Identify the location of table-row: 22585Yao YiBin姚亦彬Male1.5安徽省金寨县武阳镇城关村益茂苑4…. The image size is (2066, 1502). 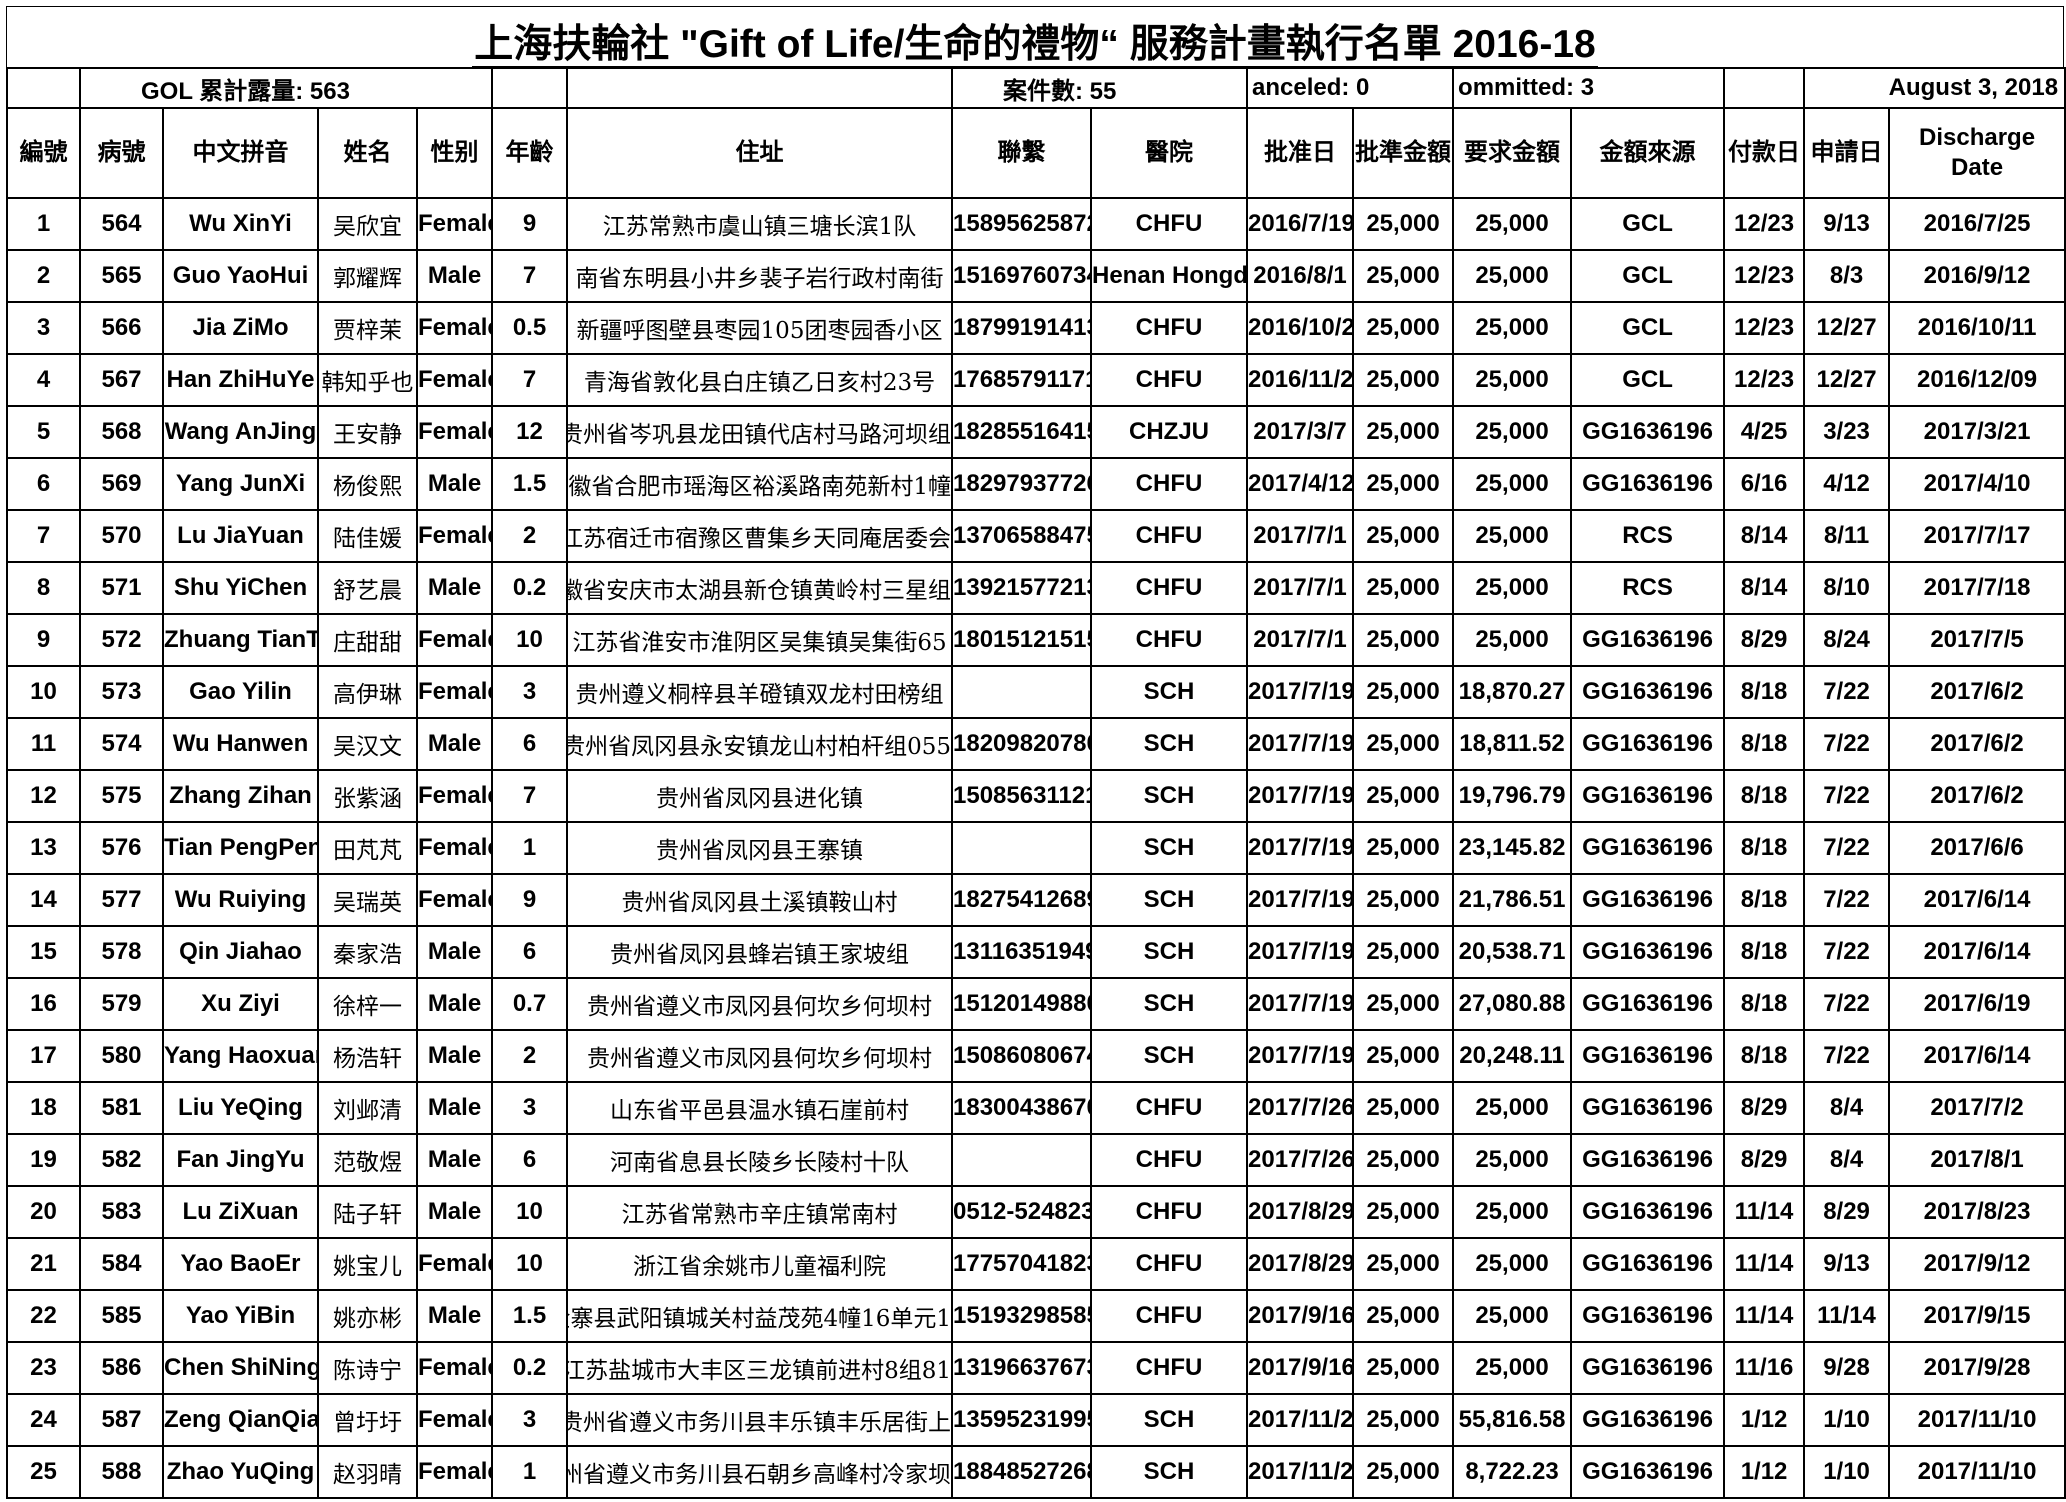
(1036, 1316).